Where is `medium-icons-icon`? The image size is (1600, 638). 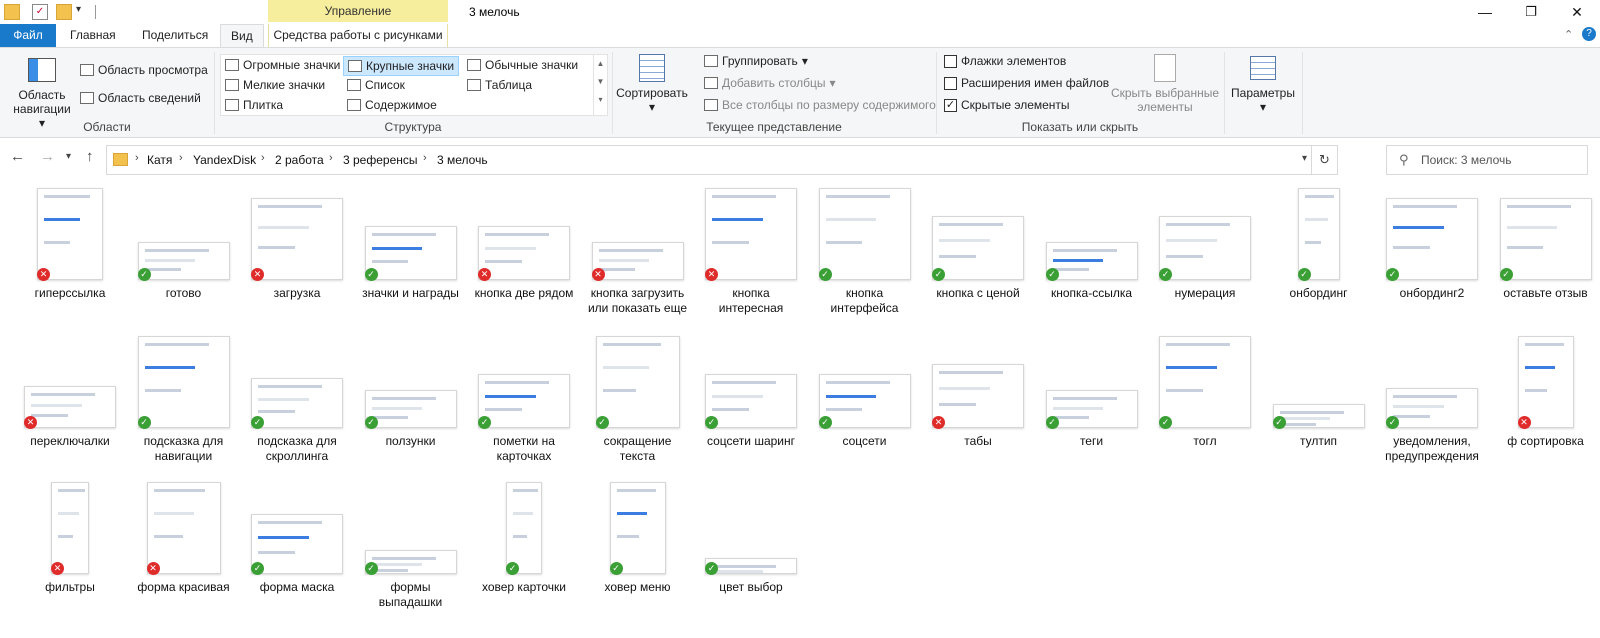
medium-icons-icon is located at coordinates (474, 65).